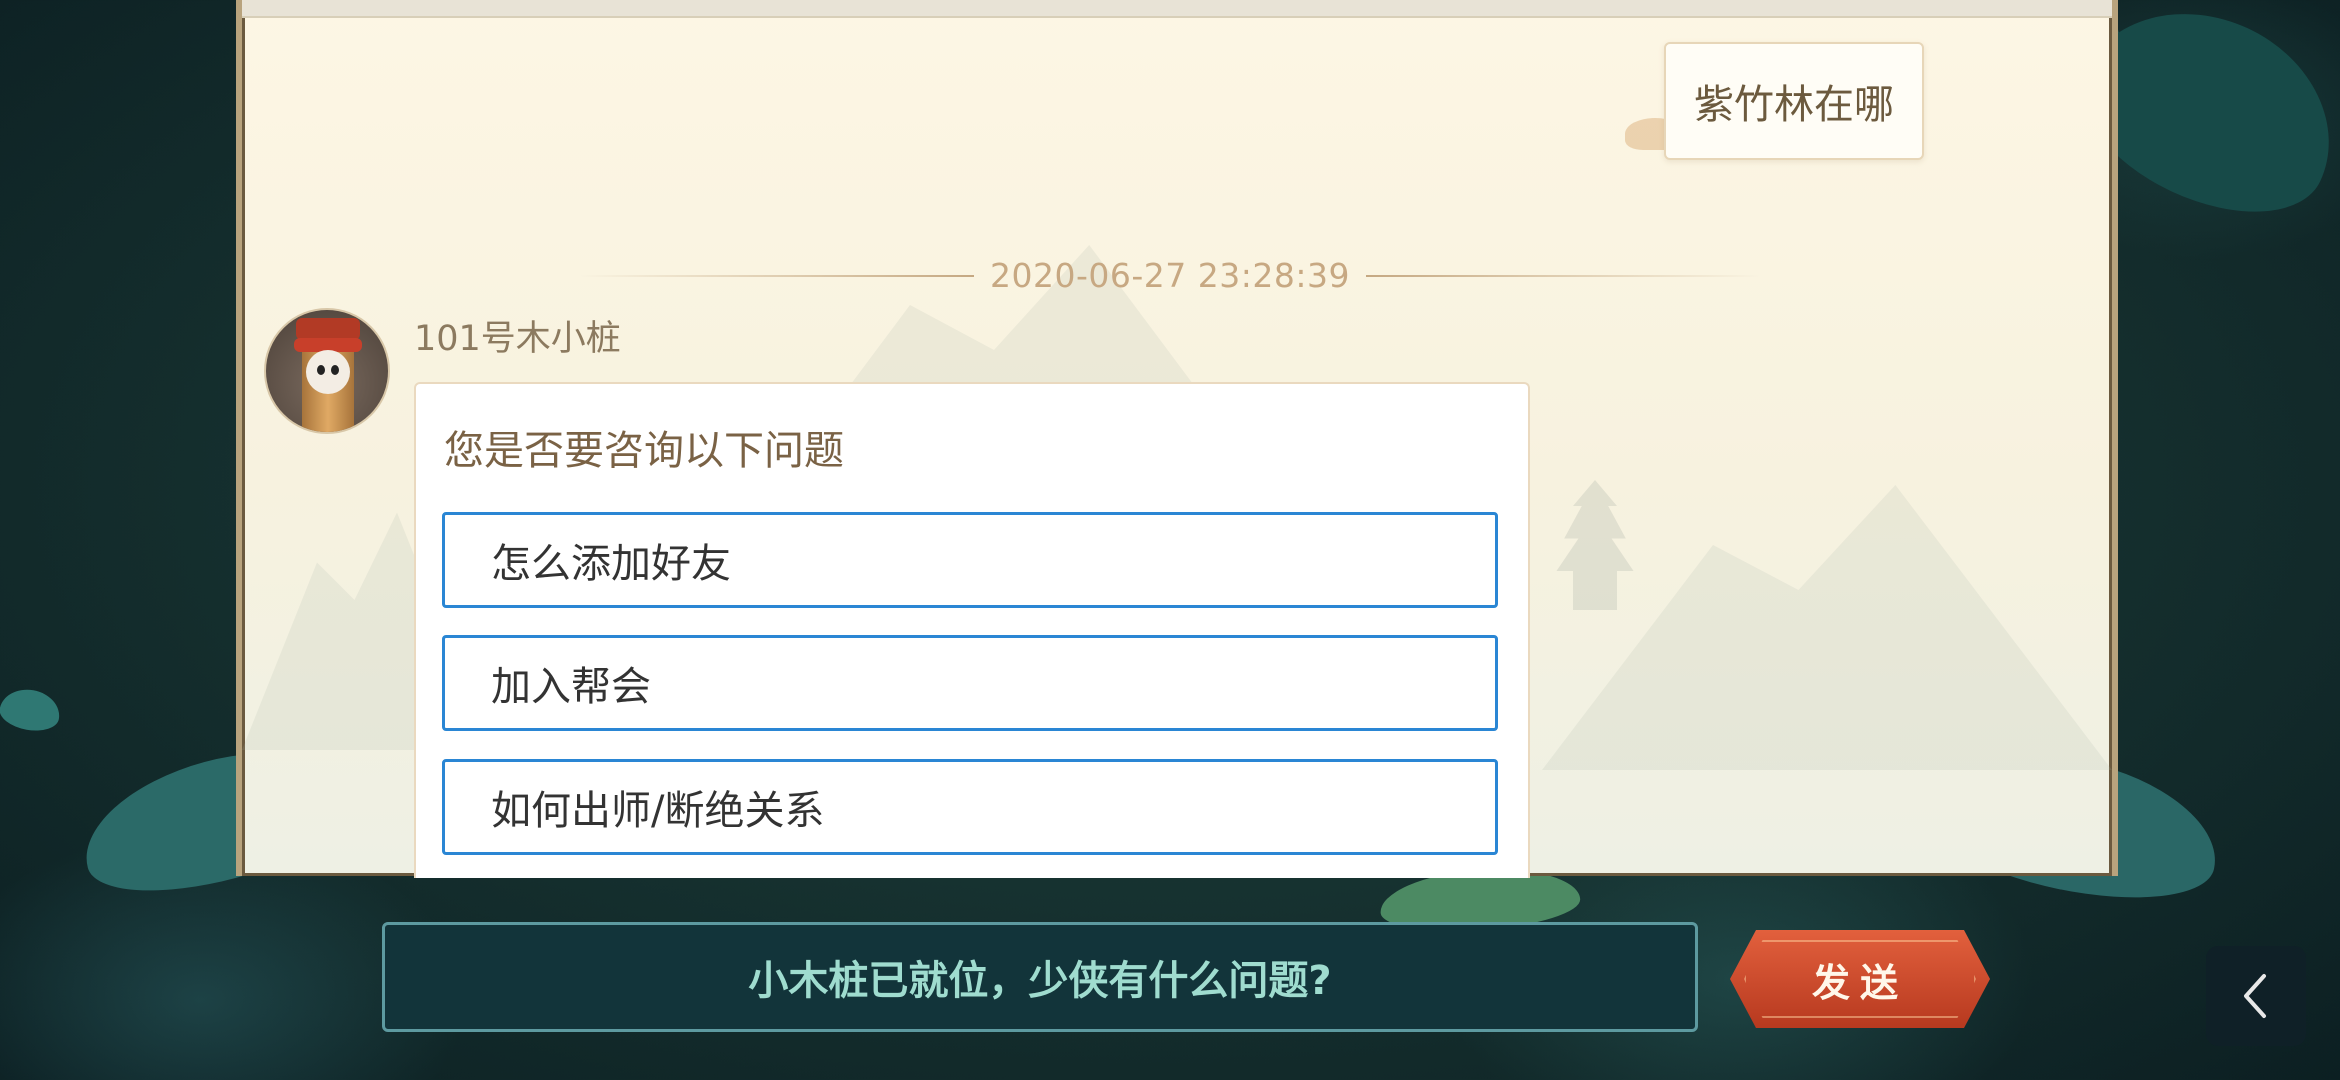 The height and width of the screenshot is (1080, 2340). Describe the element at coordinates (1040, 981) in the screenshot. I see `input-placeholder-text: 小木桩已就位，少侠有什么问题?` at that location.